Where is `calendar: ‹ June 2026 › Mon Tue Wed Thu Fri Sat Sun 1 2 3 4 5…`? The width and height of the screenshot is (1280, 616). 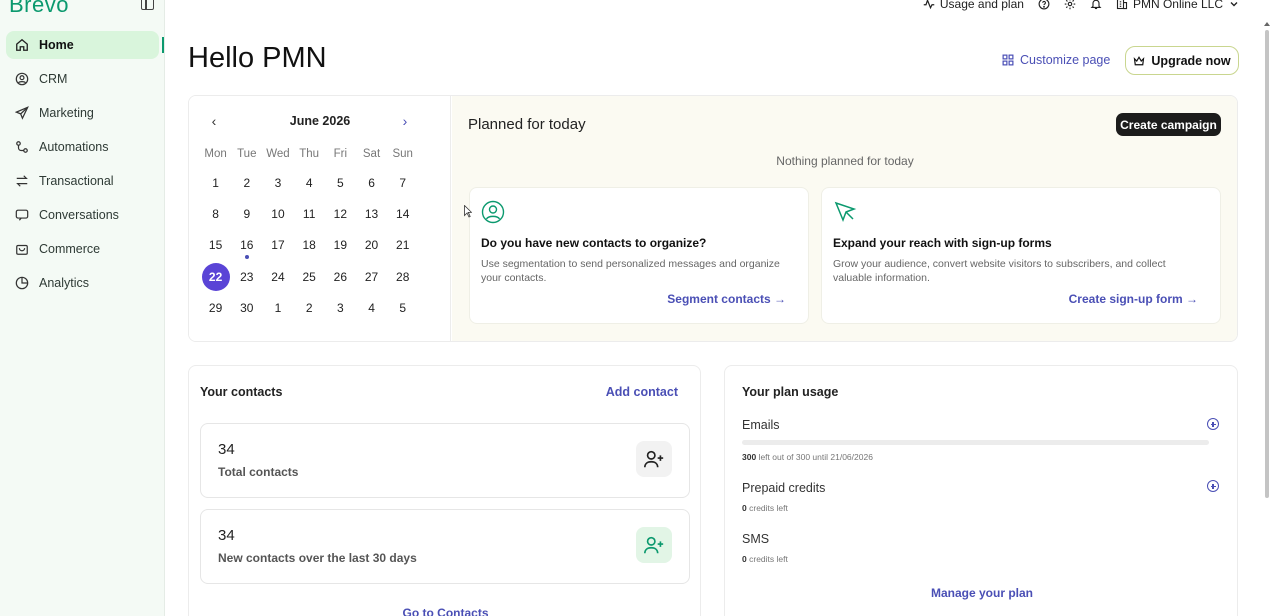 calendar: ‹ June 2026 › Mon Tue Wed Thu Fri Sat Sun 1 2 3 4 5… is located at coordinates (320, 218).